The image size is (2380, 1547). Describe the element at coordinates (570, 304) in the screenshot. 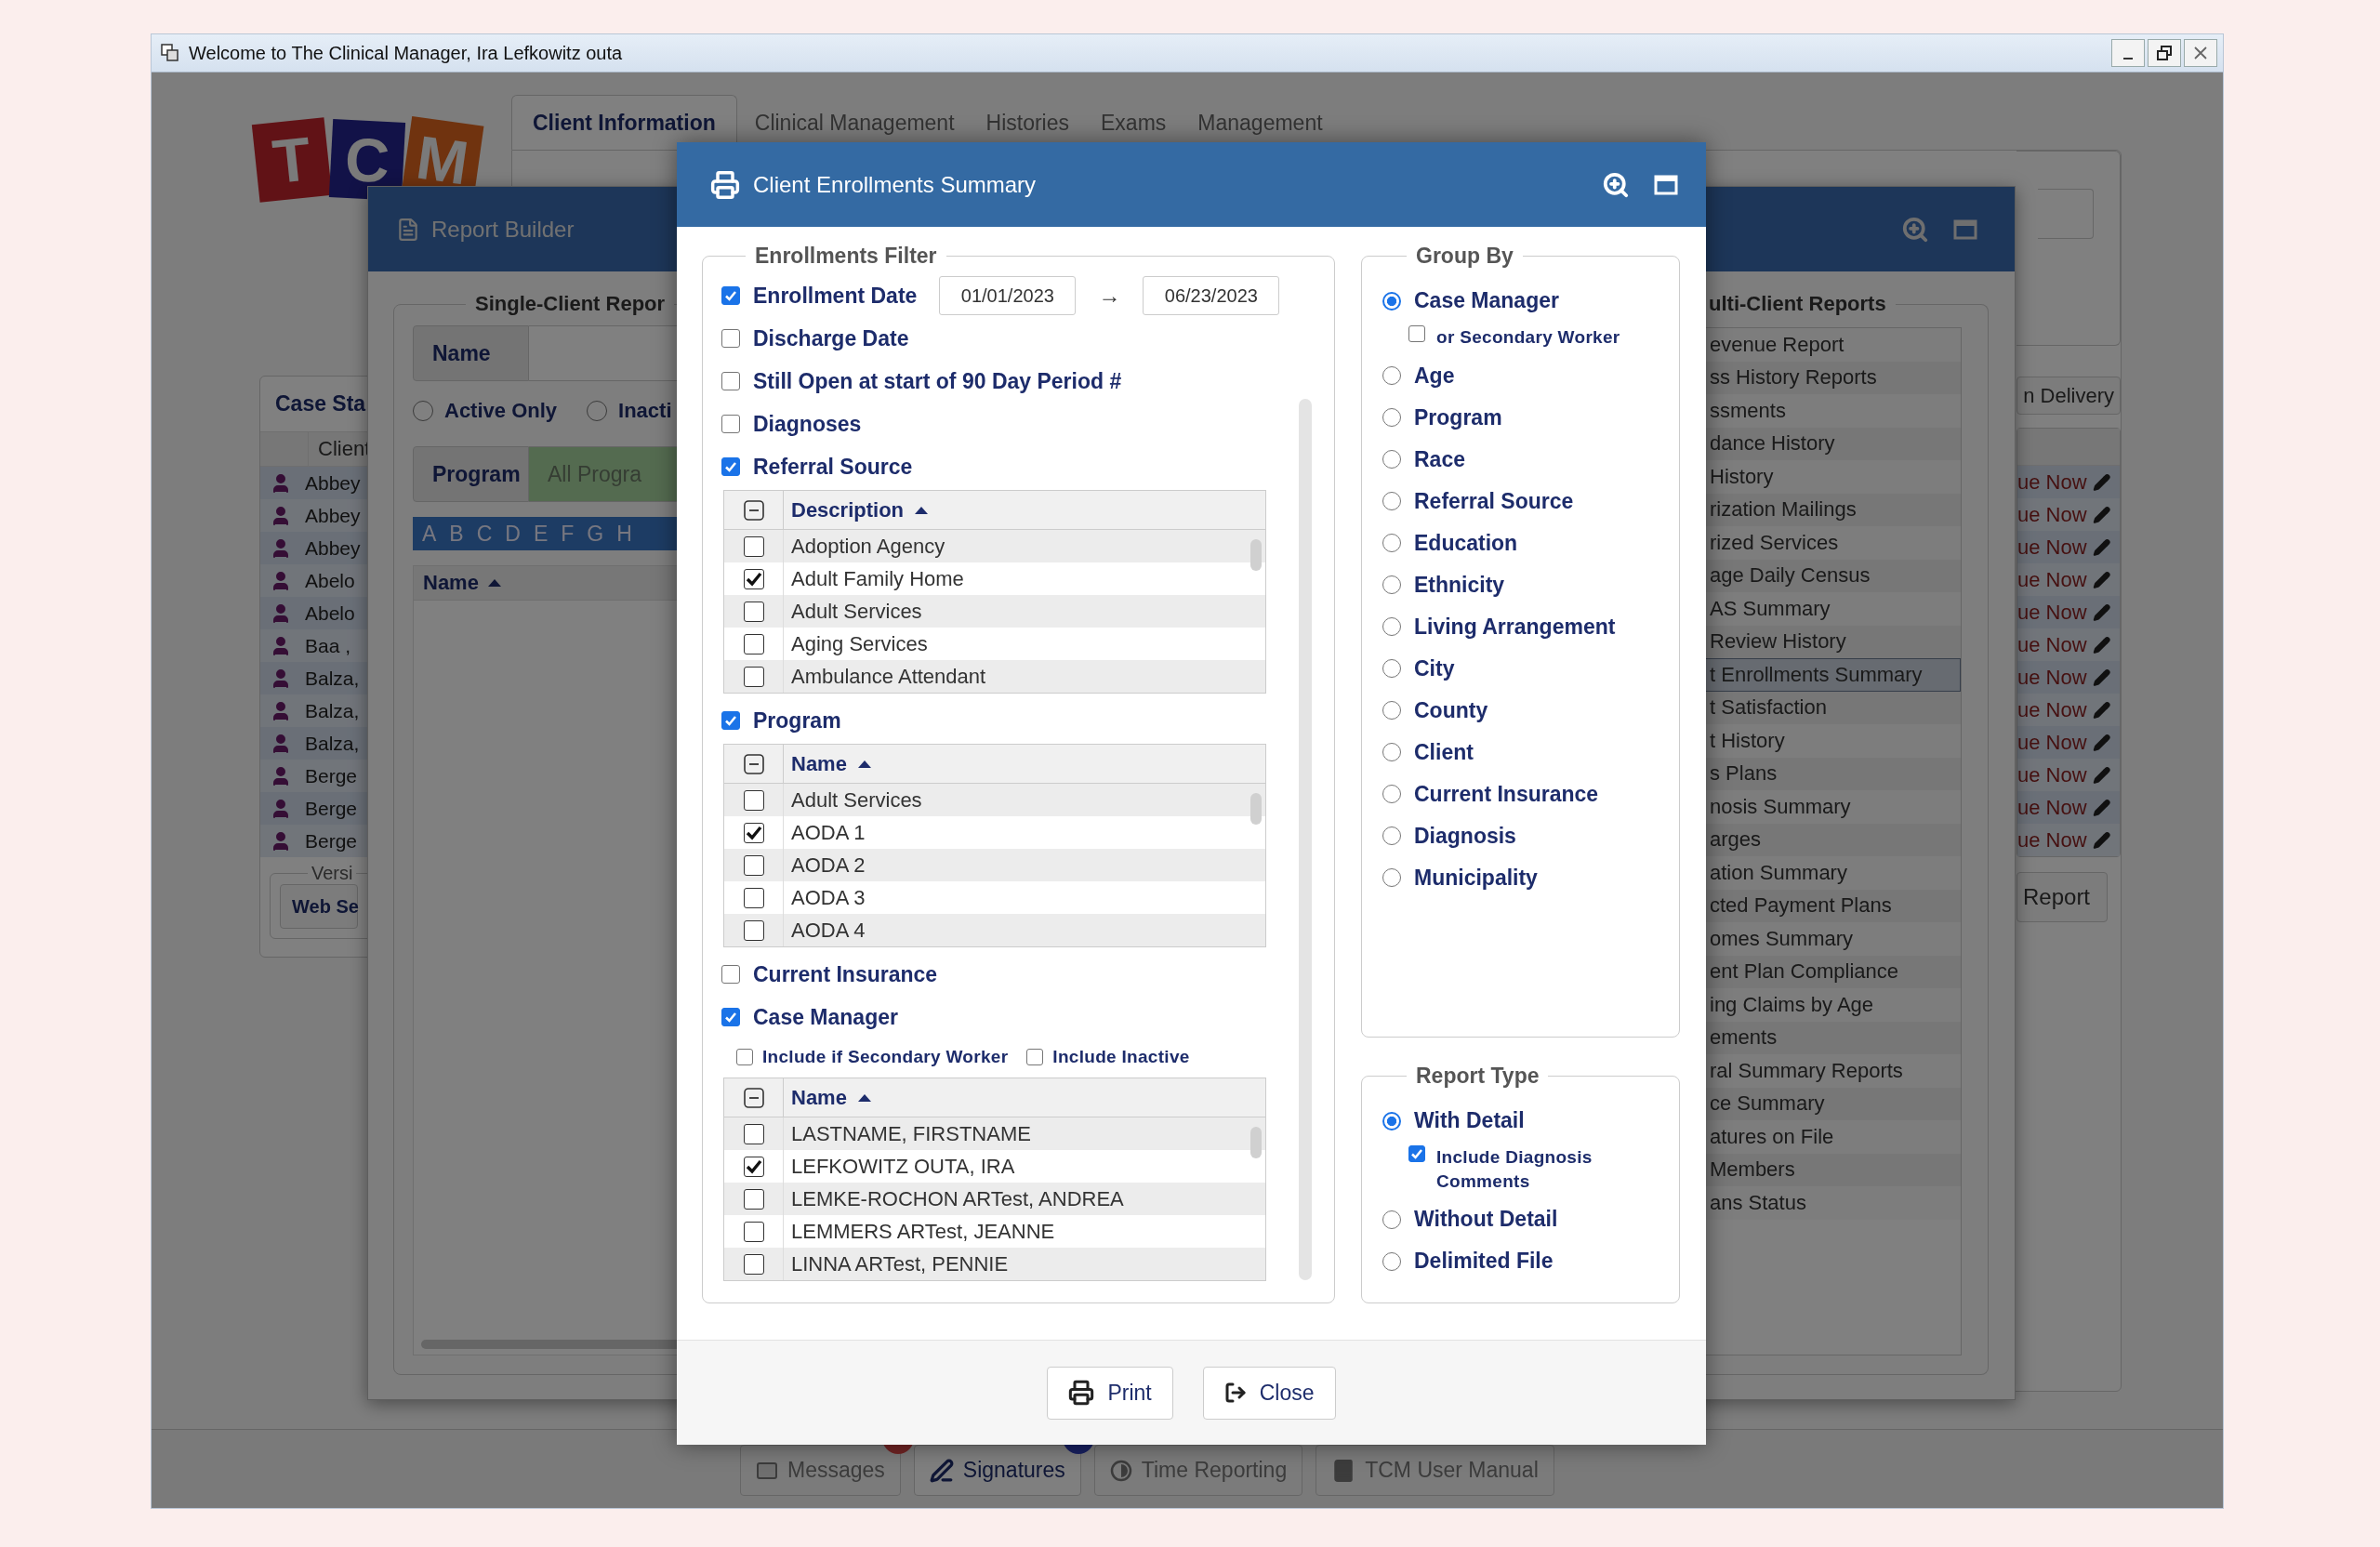

I see `section-title: Single-Client Repor` at that location.